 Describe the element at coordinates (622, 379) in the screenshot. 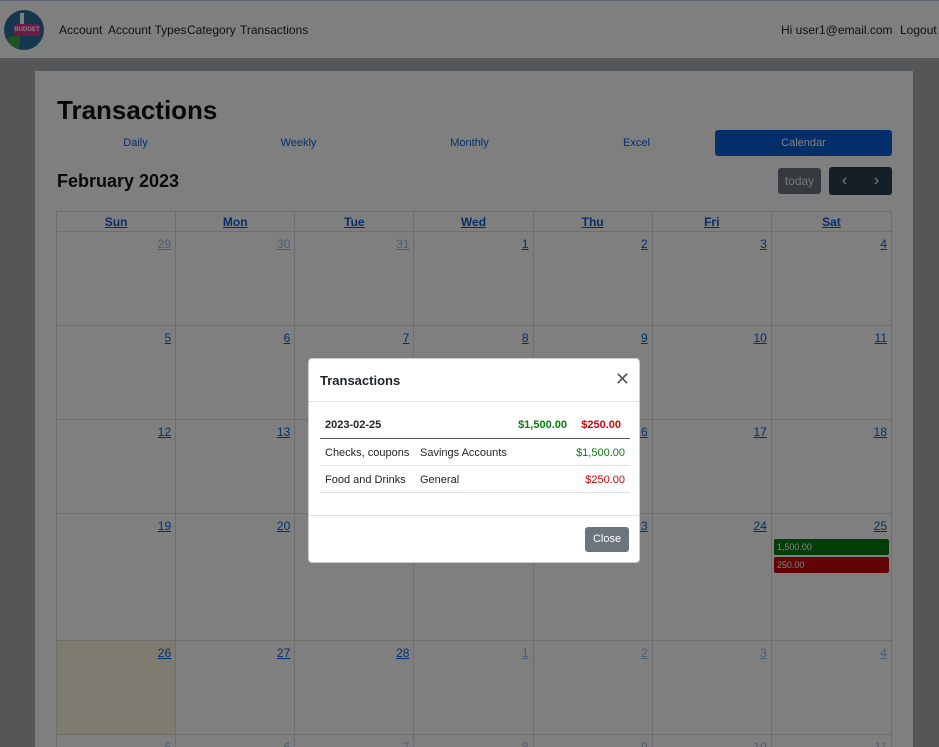

I see `close-icon: ✕` at that location.